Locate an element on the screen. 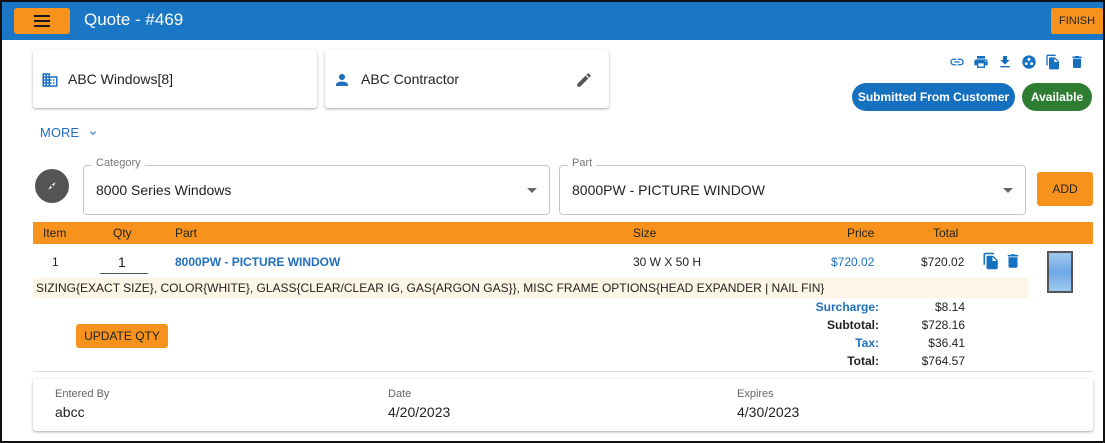  company-card: ABC Windows[8] is located at coordinates (175, 79).